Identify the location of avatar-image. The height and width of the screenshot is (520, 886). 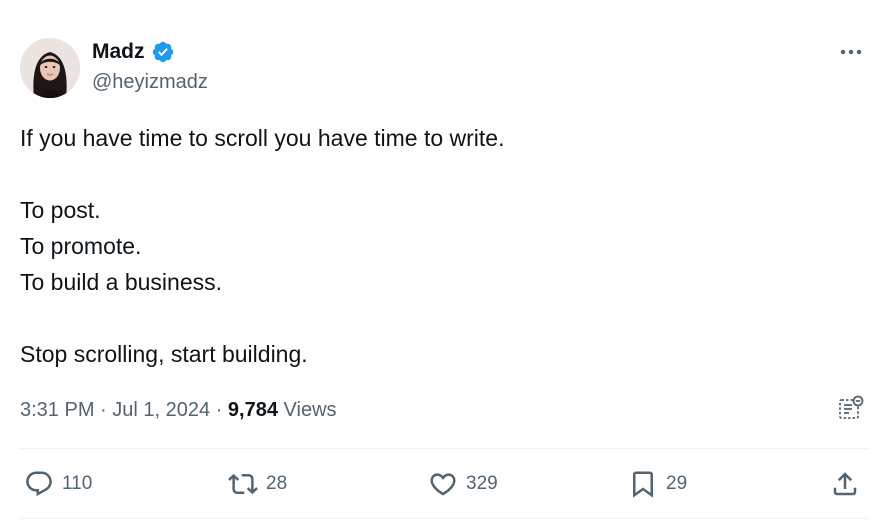
(50, 68).